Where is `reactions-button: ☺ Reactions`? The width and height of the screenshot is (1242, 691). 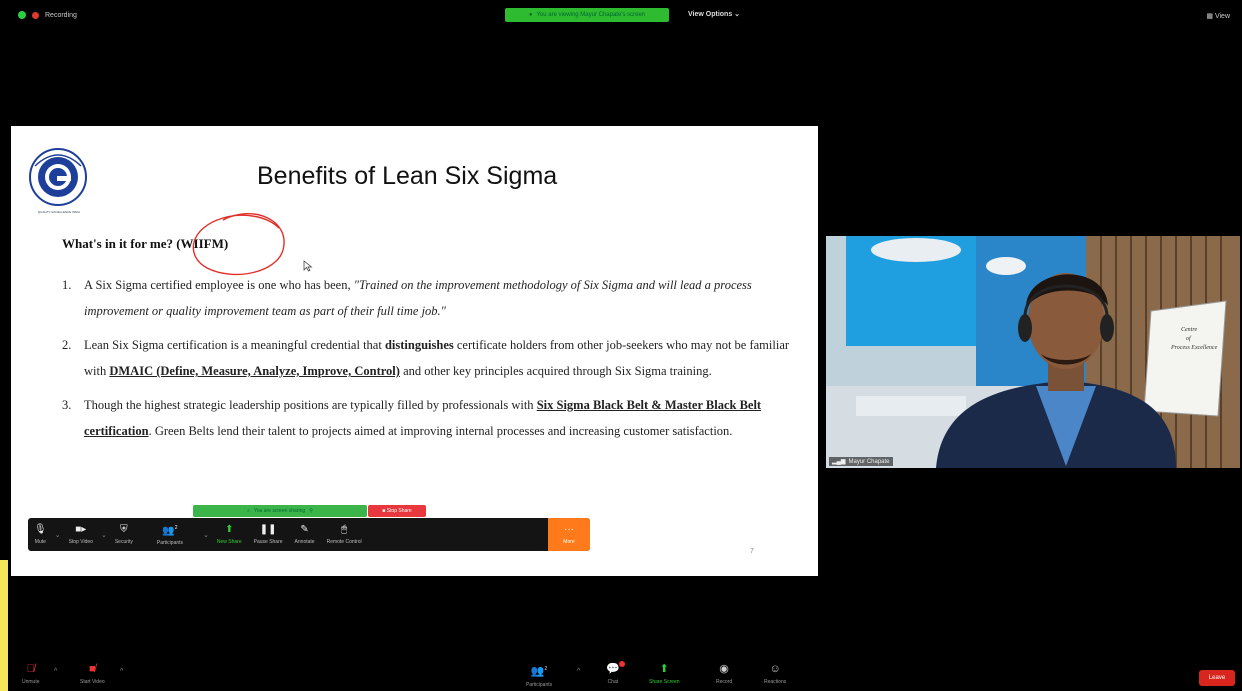
reactions-button: ☺ Reactions is located at coordinates (775, 674).